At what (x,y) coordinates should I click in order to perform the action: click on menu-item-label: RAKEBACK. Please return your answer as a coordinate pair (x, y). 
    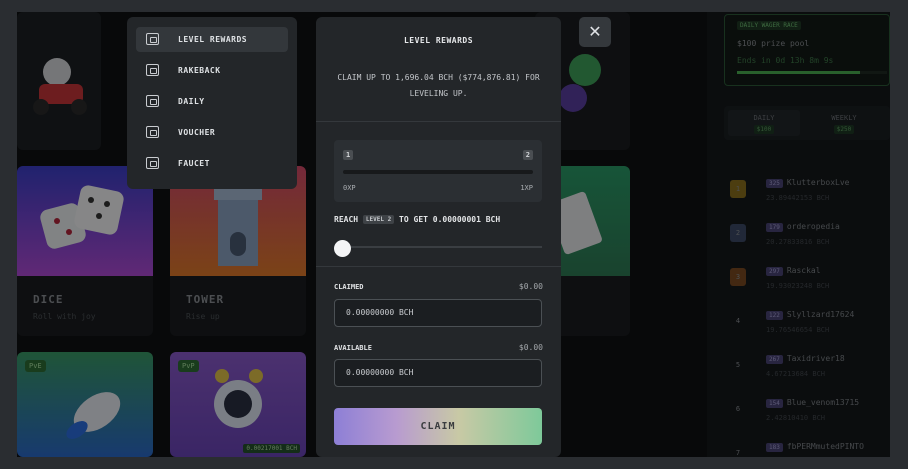
    Looking at the image, I should click on (199, 70).